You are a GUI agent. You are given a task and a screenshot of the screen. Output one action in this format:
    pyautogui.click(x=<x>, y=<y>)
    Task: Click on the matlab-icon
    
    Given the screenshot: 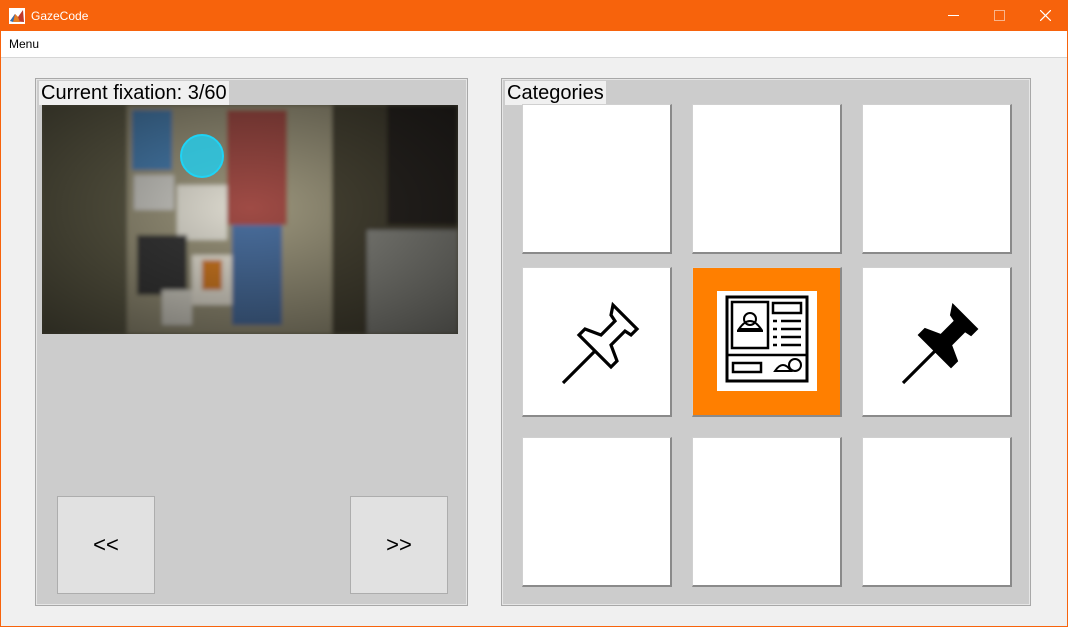 What is the action you would take?
    pyautogui.click(x=17, y=16)
    